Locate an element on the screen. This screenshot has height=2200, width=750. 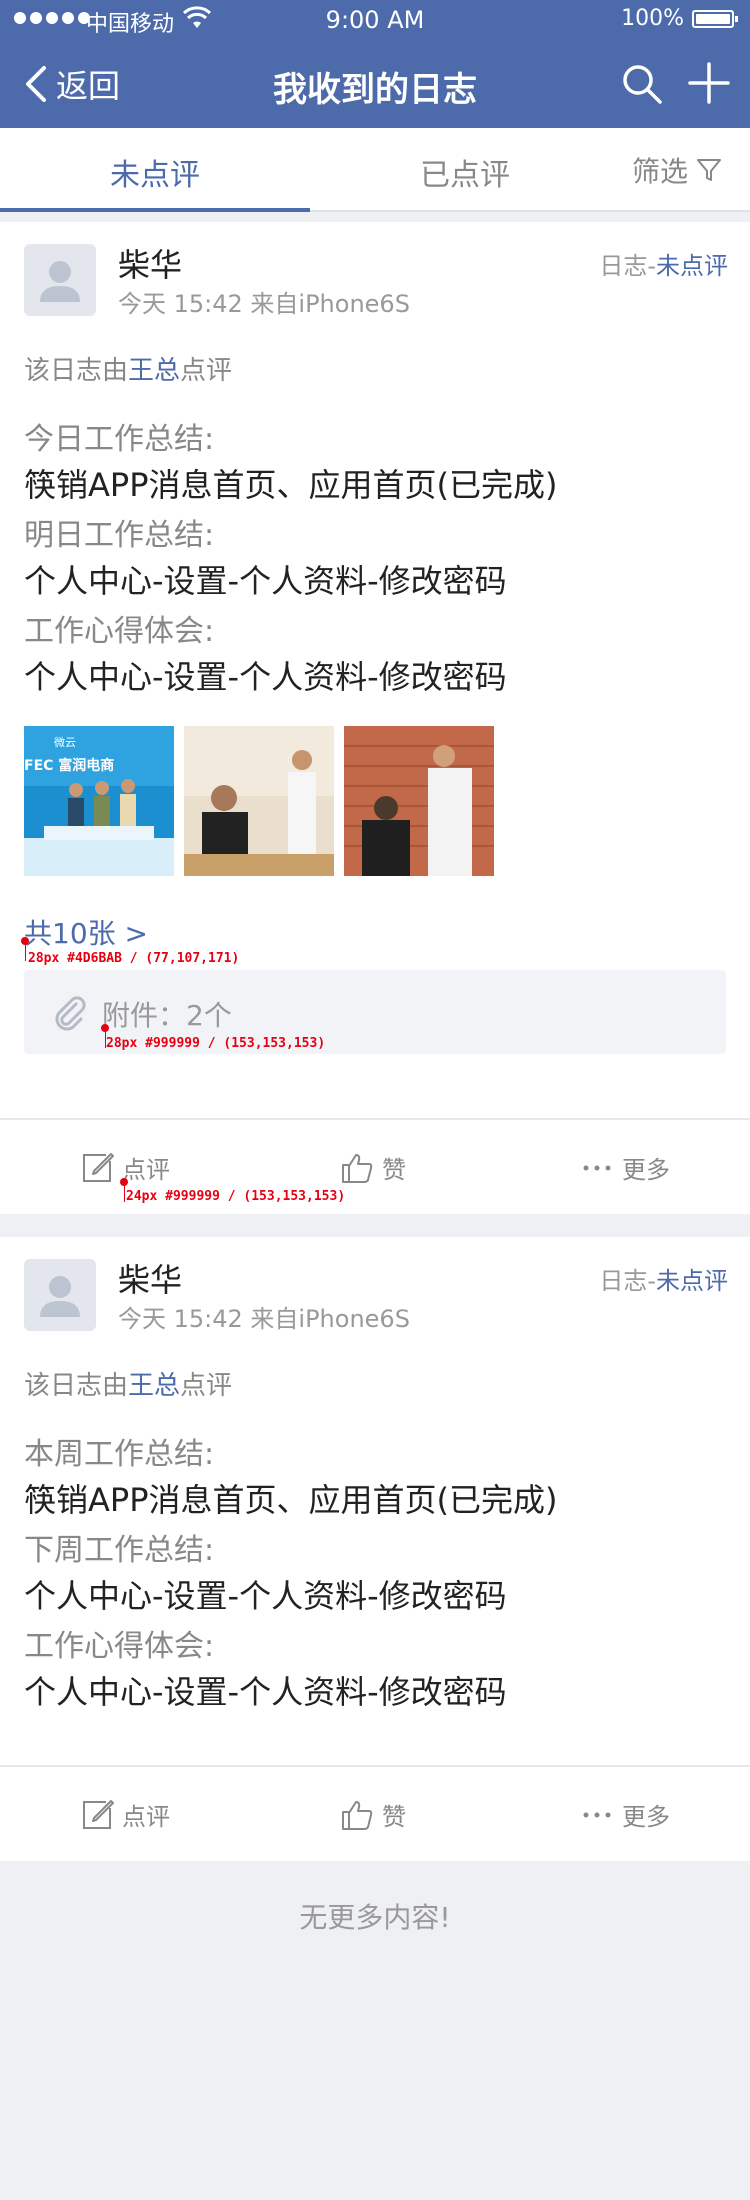
attachment-label: 附件：2个 is located at coordinates (167, 1015).